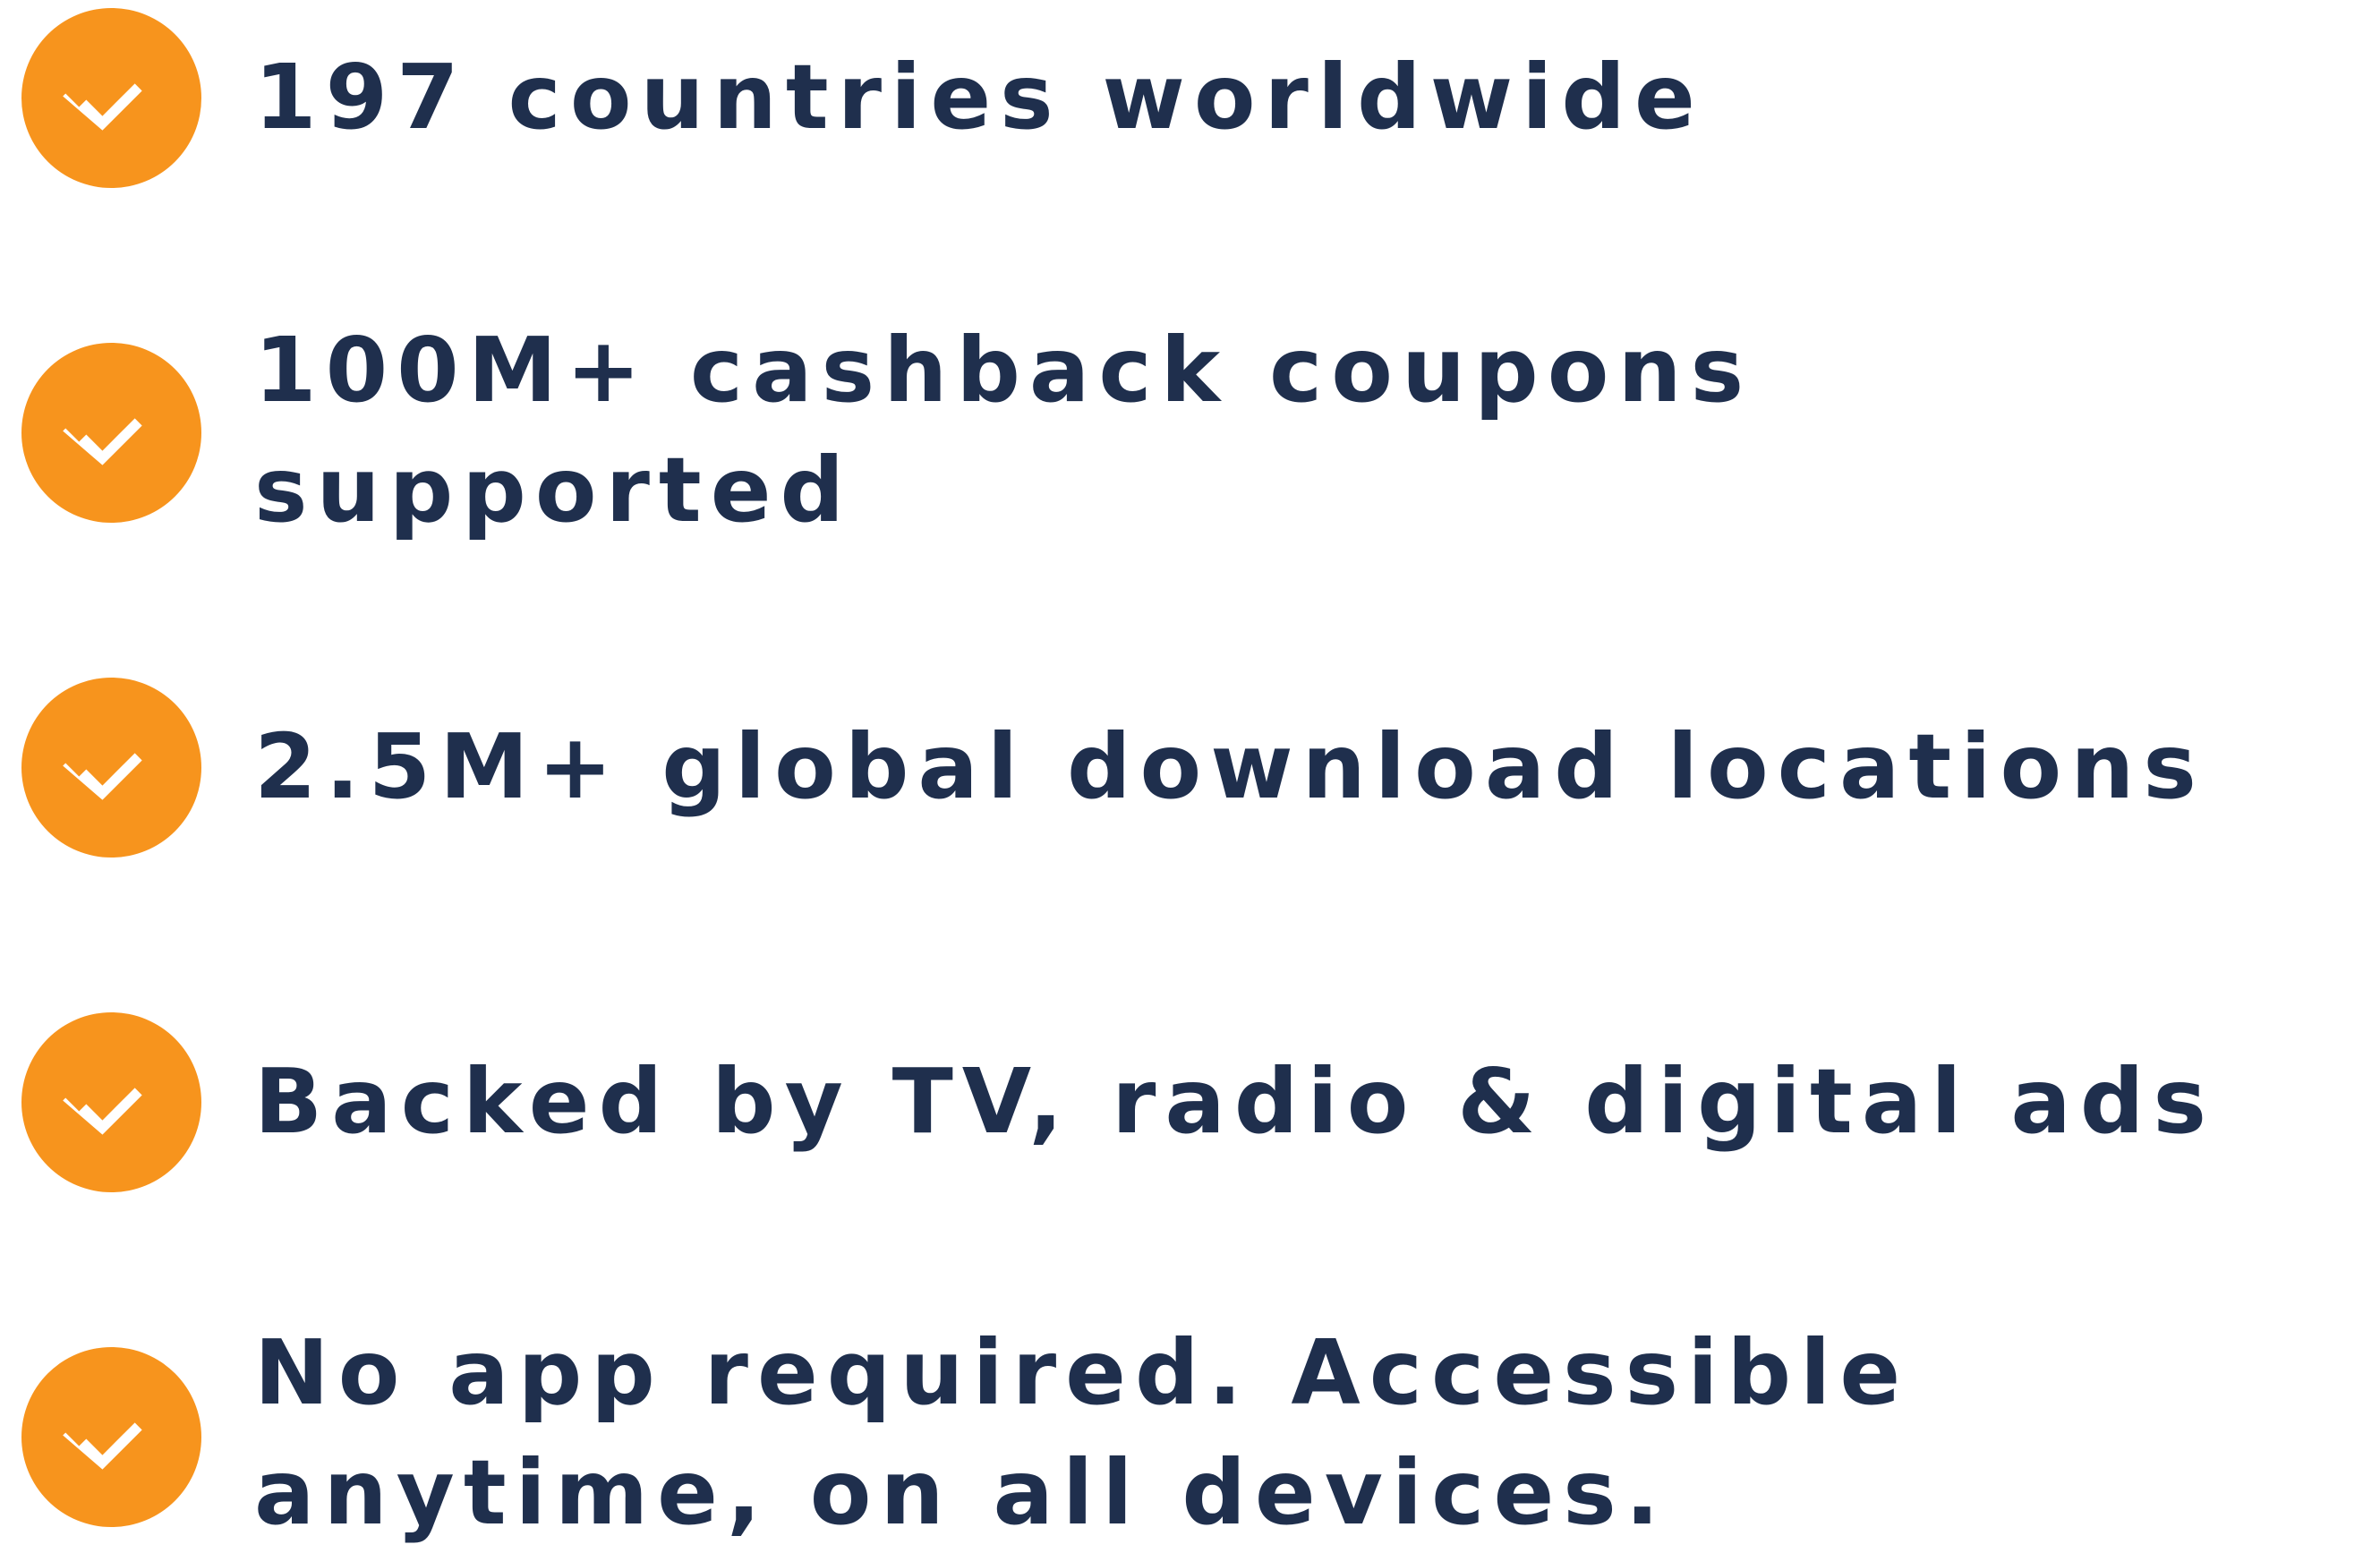  I want to click on feature-text-line: 197 countries worldwide, so click(979, 97).